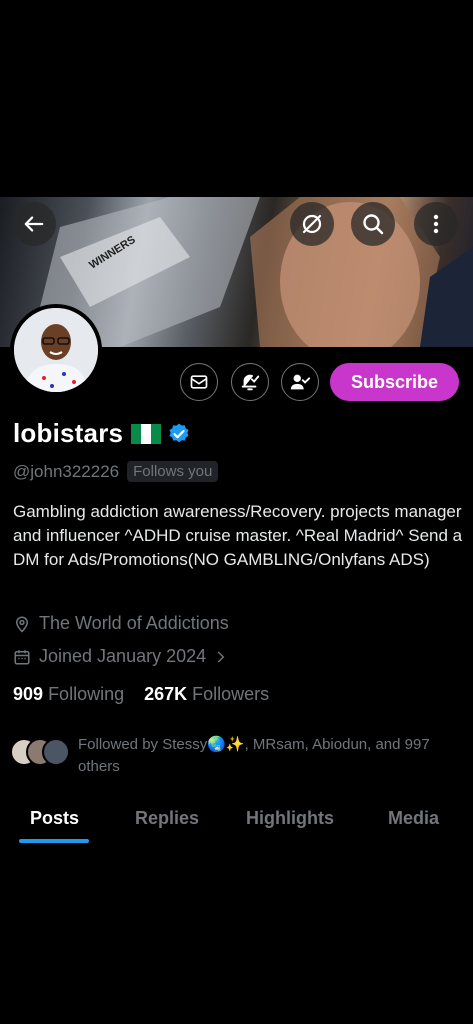 The image size is (473, 1024). What do you see at coordinates (86, 694) in the screenshot?
I see `following-label: Following` at bounding box center [86, 694].